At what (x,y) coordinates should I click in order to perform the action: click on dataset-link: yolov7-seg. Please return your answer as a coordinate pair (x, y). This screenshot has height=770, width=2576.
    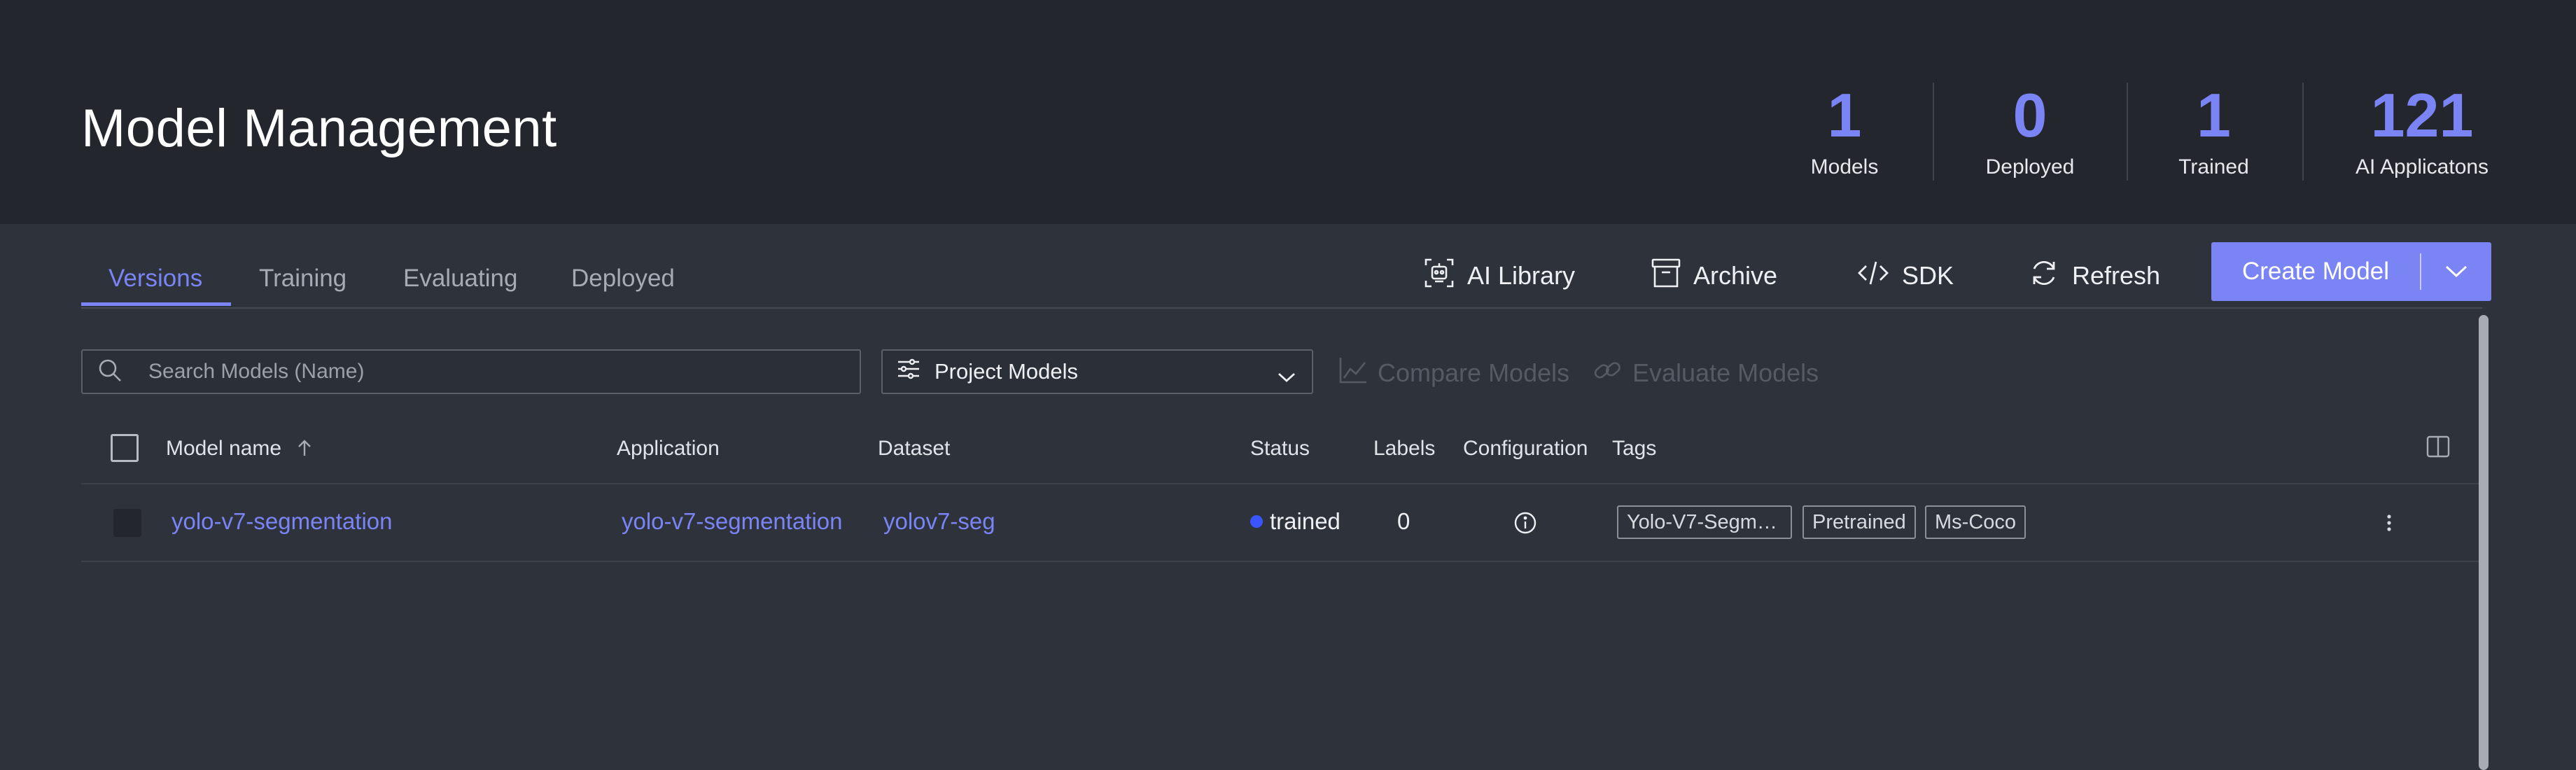
    Looking at the image, I should click on (939, 521).